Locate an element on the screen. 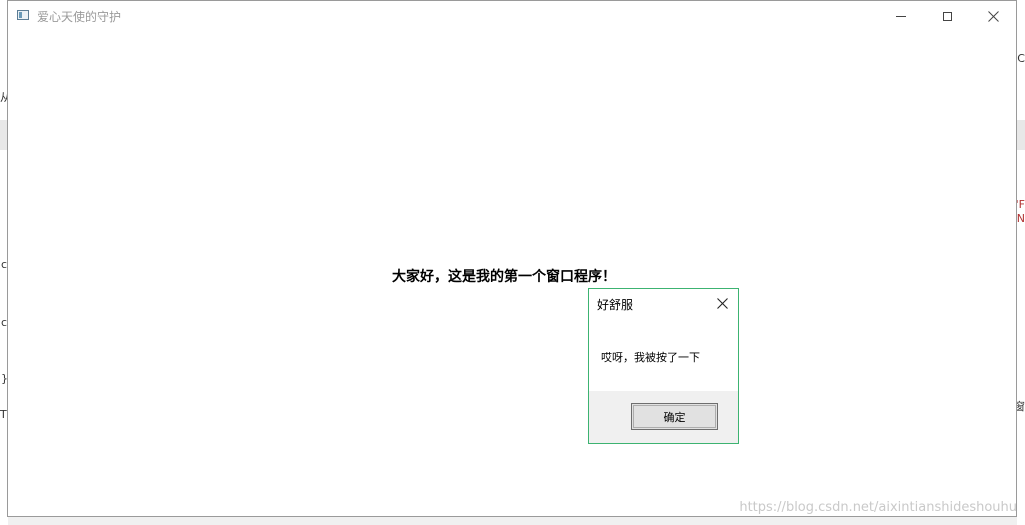 This screenshot has height=525, width=1025. maximize-icon is located at coordinates (947, 16).